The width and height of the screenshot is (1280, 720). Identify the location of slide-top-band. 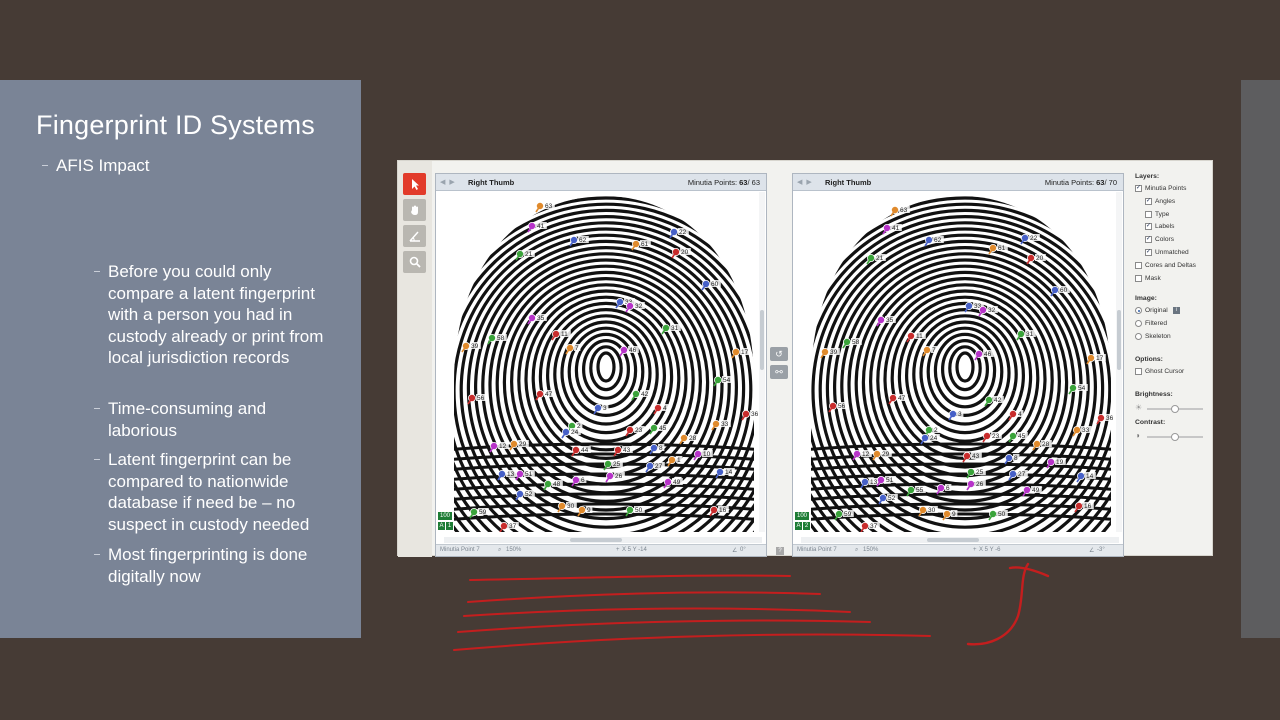
(640, 40).